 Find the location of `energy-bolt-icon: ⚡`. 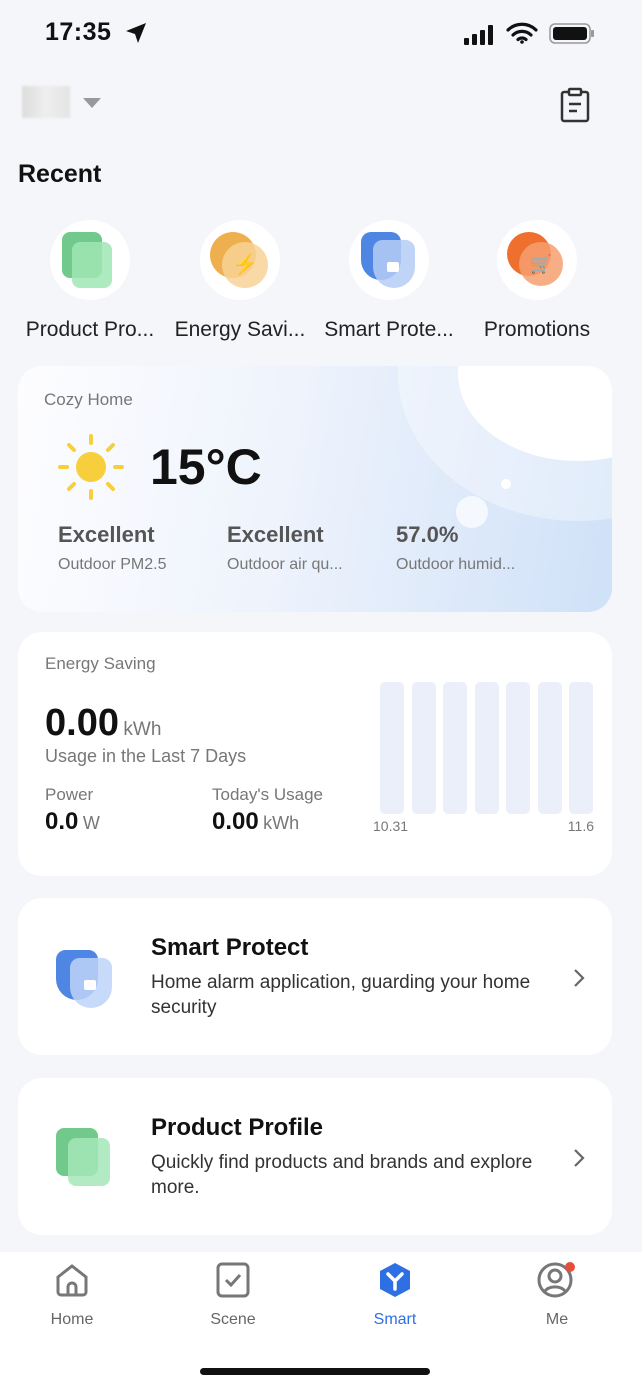

energy-bolt-icon: ⚡ is located at coordinates (240, 260).